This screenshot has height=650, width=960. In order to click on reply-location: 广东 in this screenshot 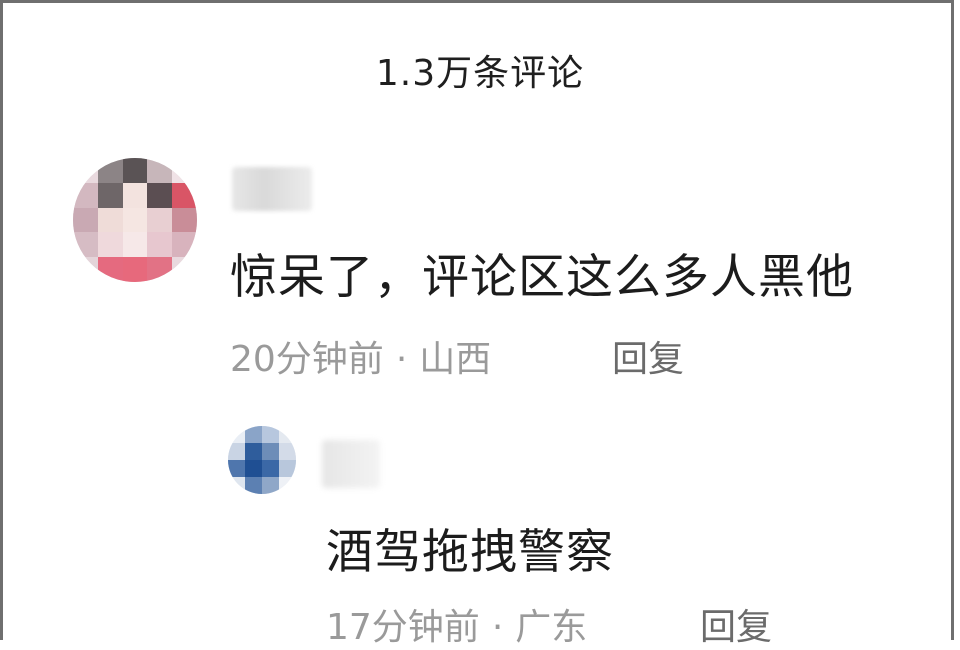, I will do `click(551, 627)`.